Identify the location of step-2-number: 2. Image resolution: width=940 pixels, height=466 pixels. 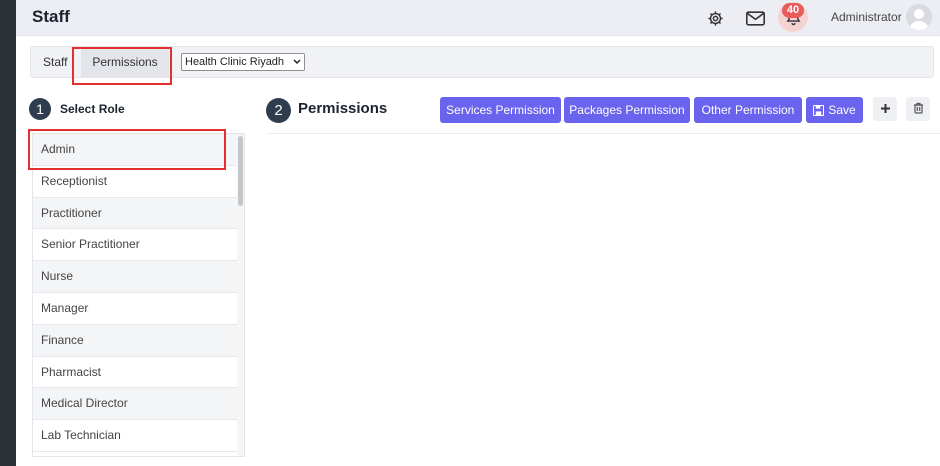
(278, 110).